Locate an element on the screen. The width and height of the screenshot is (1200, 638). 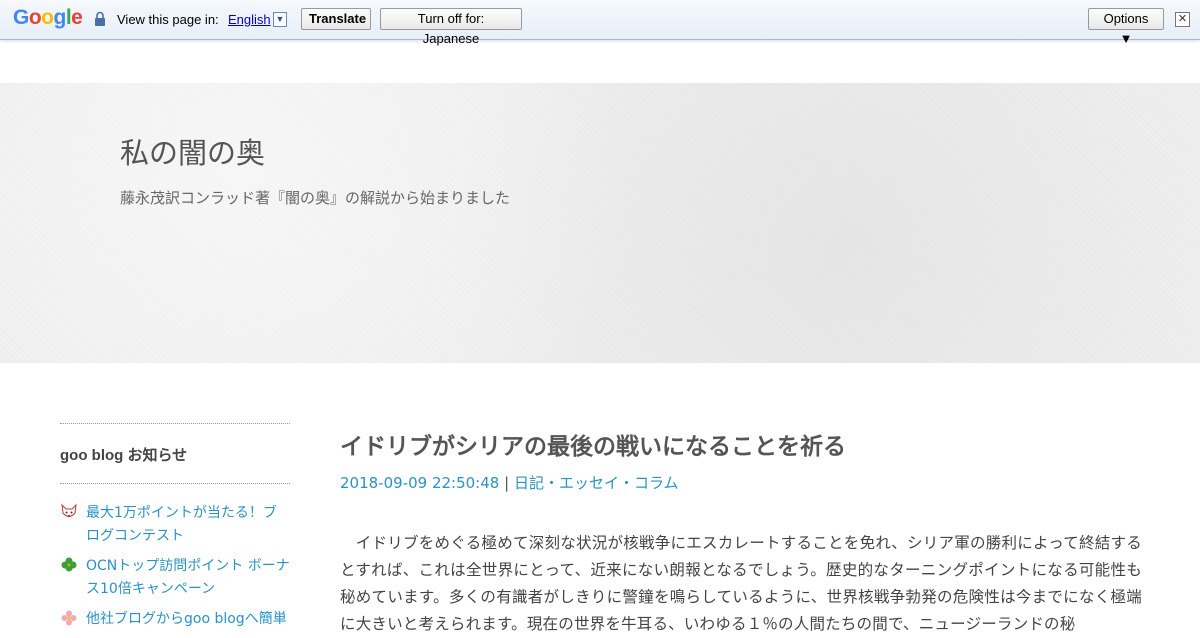
clover-icon is located at coordinates (69, 564).